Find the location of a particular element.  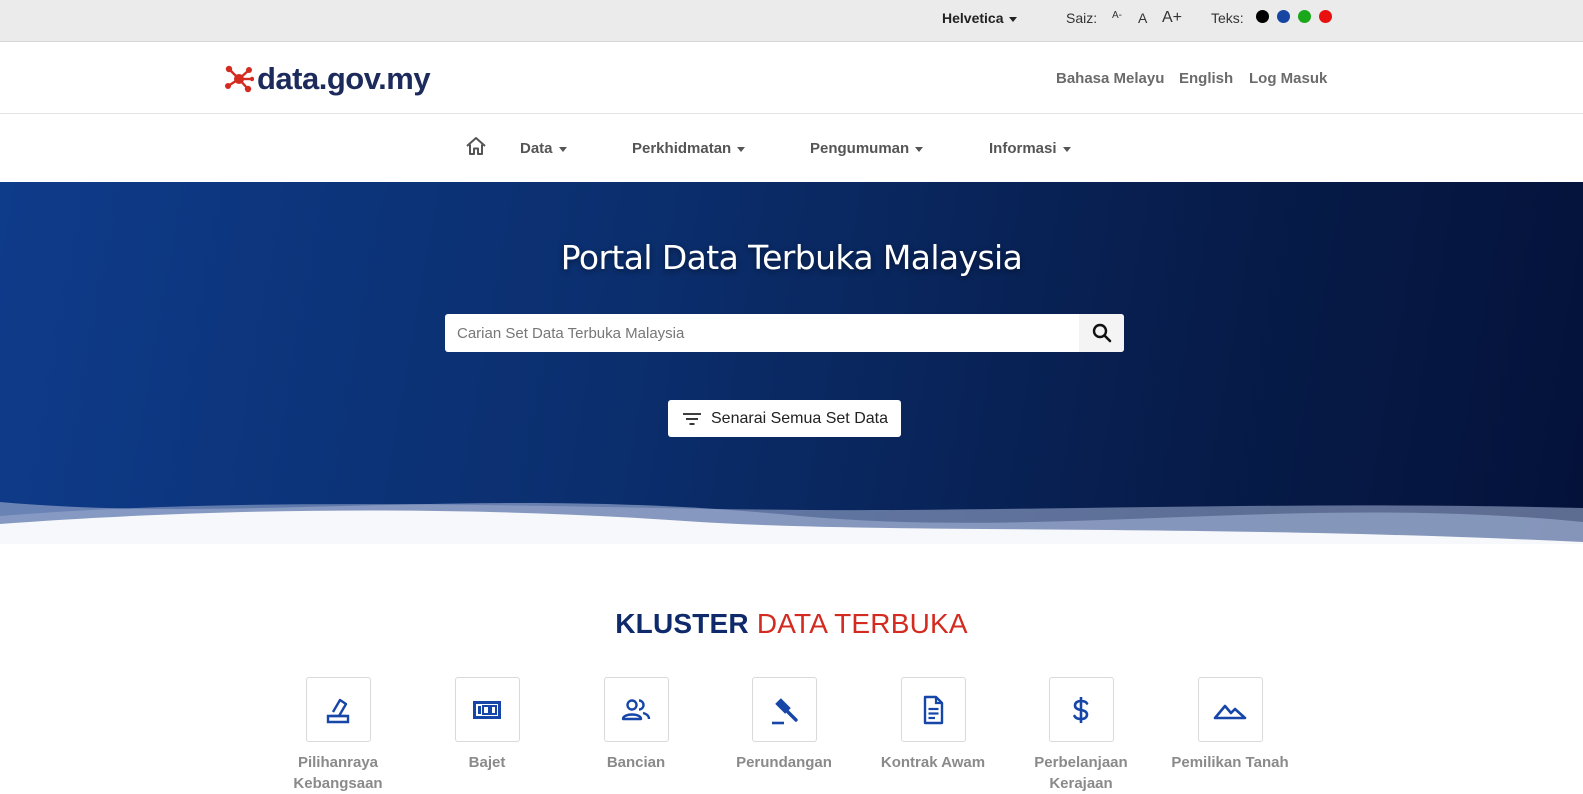

people-icon is located at coordinates (636, 709).